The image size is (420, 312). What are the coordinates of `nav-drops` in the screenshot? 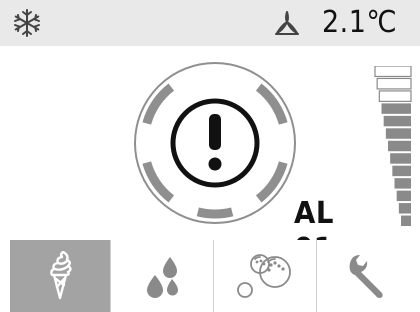 It's located at (161, 276).